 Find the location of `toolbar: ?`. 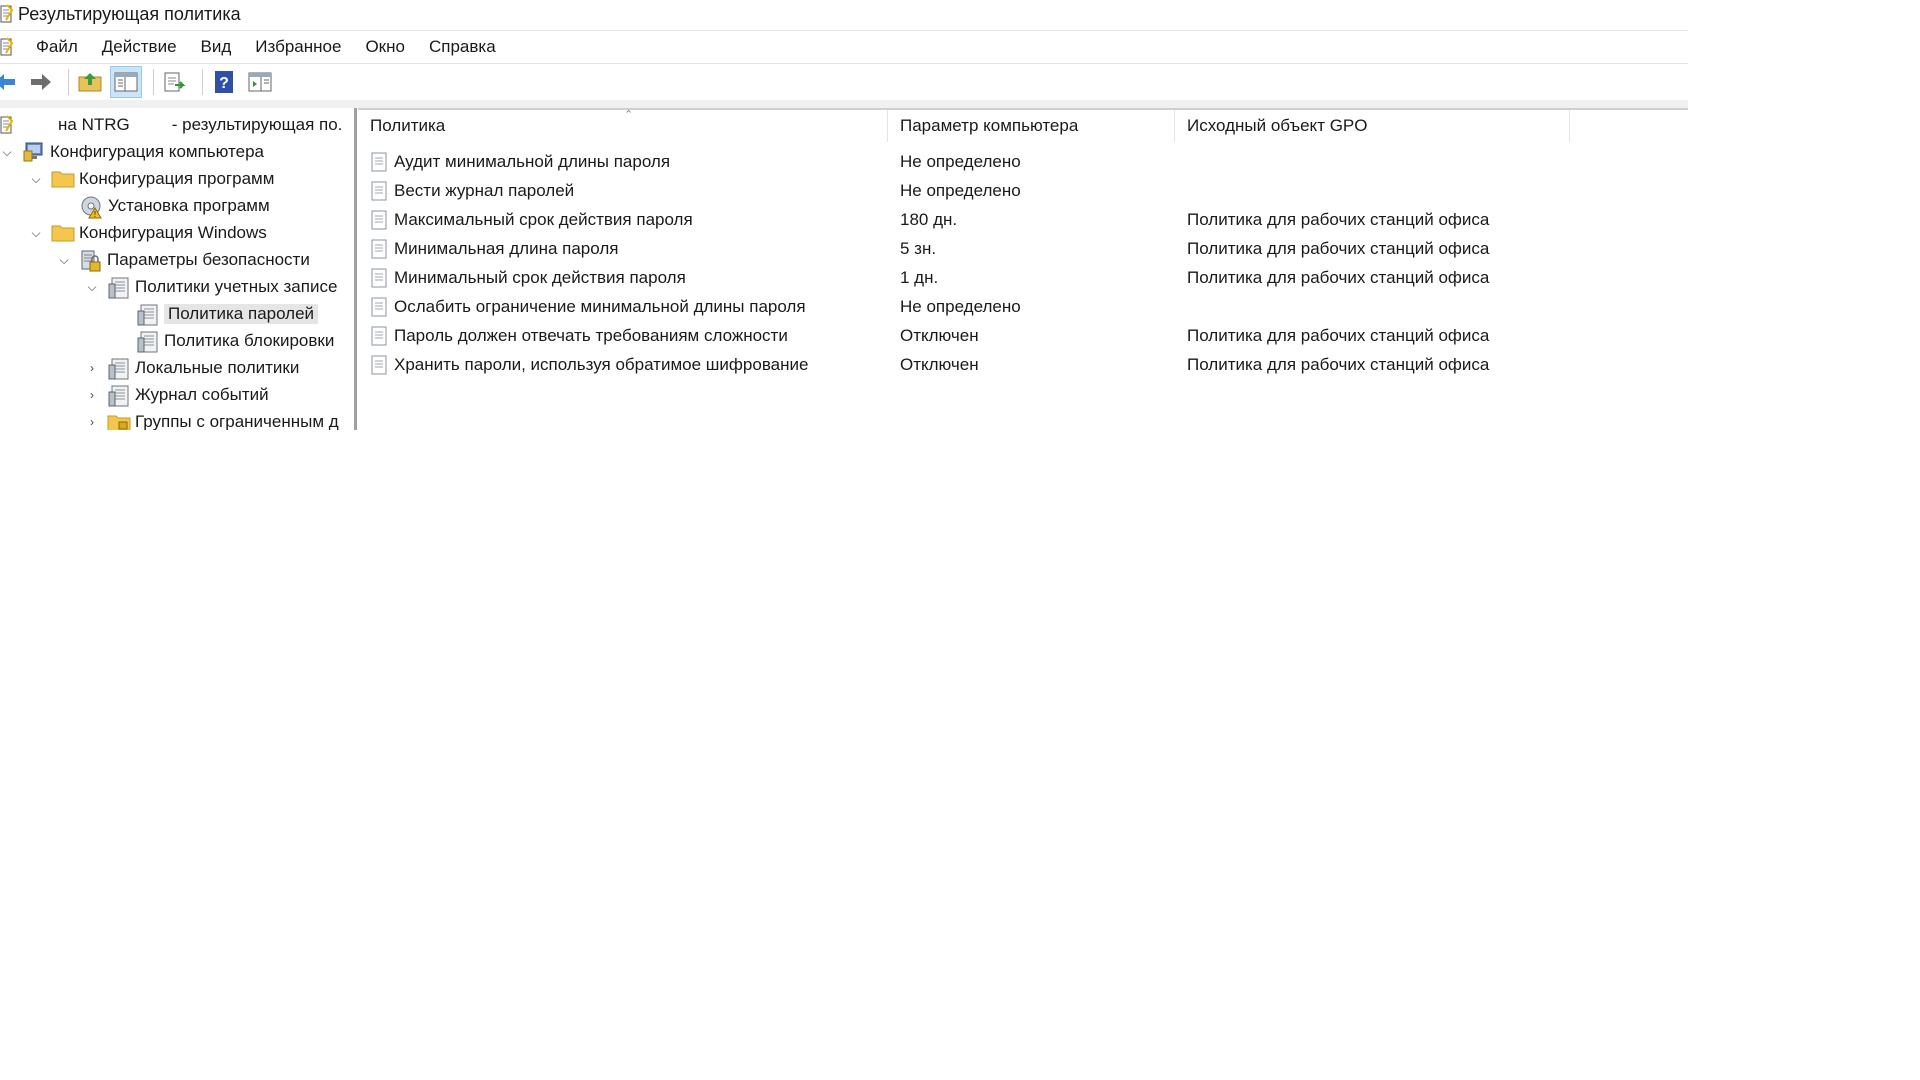

toolbar: ? is located at coordinates (844, 82).